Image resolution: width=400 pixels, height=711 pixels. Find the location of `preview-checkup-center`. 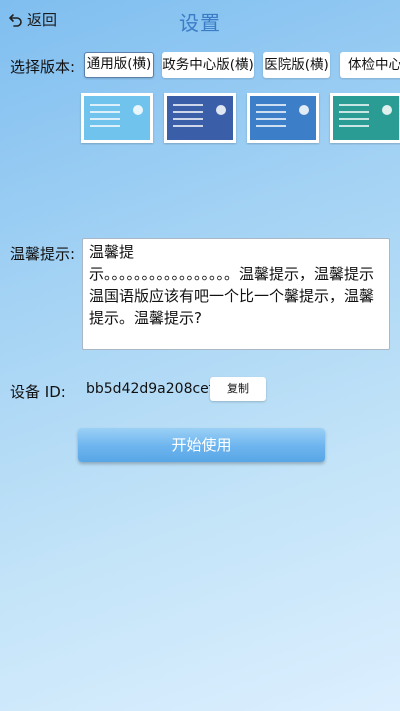

preview-checkup-center is located at coordinates (365, 118).